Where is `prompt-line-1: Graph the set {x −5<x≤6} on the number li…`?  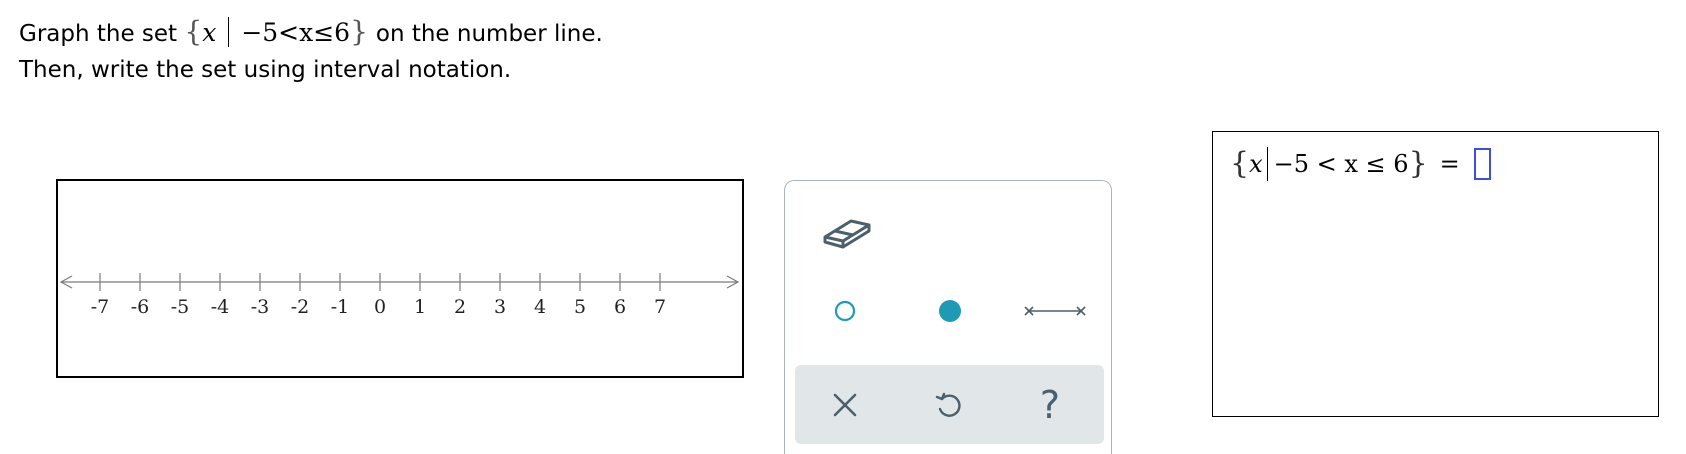
prompt-line-1: Graph the set {x −5<x≤6} on the number li… is located at coordinates (311, 33).